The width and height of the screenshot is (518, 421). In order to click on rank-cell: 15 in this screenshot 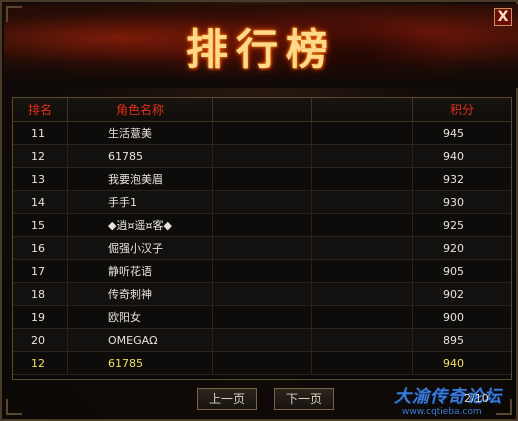, I will do `click(40, 225)`.